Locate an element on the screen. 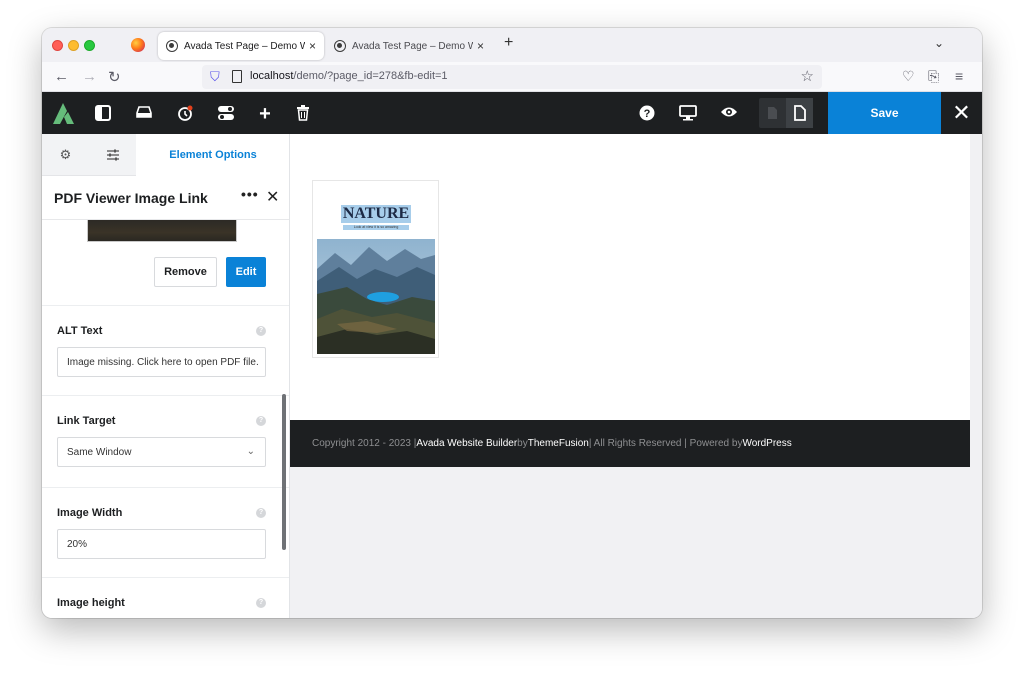 The height and width of the screenshot is (674, 1024). tab-element-options: Element Options is located at coordinates (212, 155).